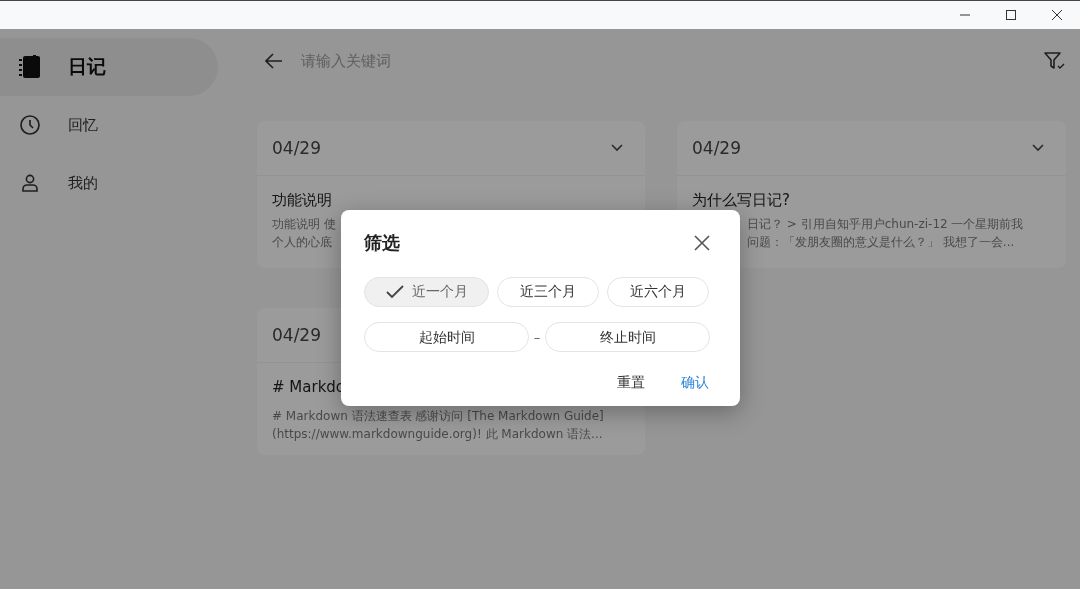  Describe the element at coordinates (695, 383) in the screenshot. I see `confirm-button: 确认` at that location.